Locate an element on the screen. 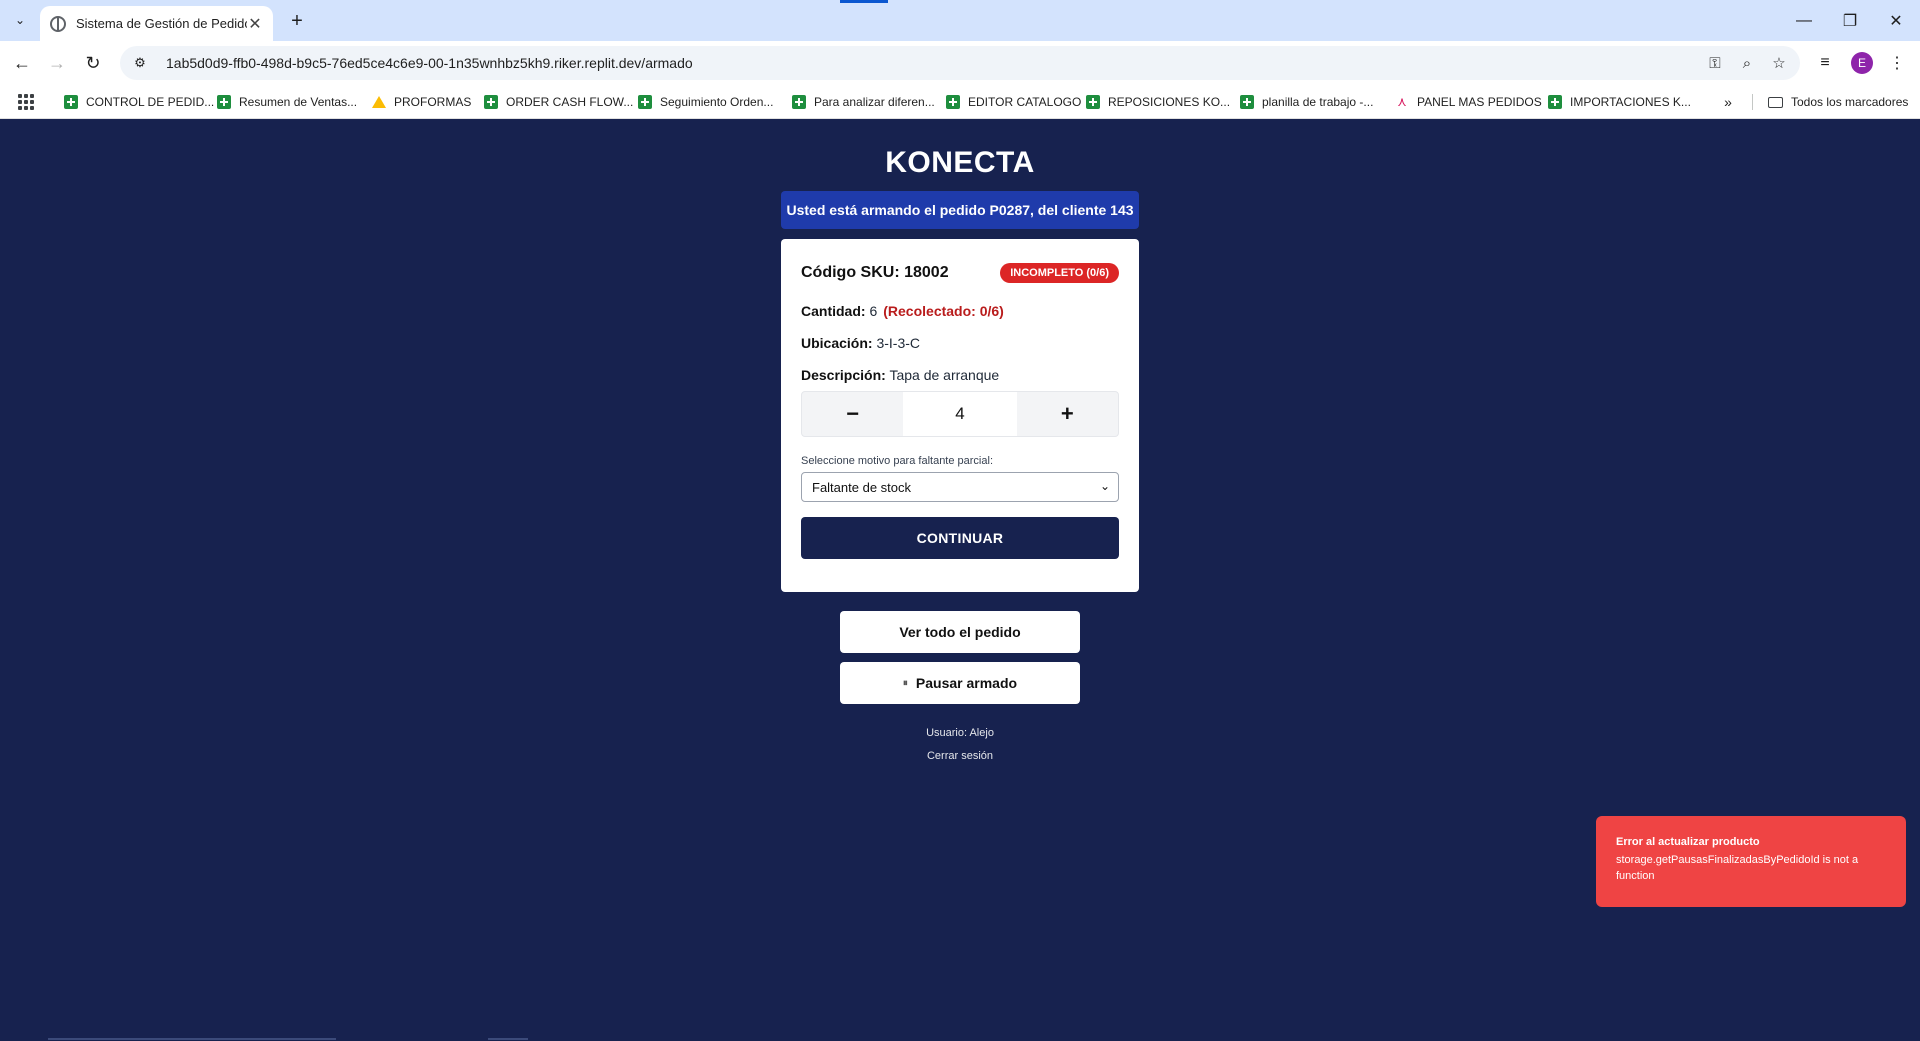 Image resolution: width=1920 pixels, height=1041 pixels. restore-button: ❐ is located at coordinates (1850, 20).